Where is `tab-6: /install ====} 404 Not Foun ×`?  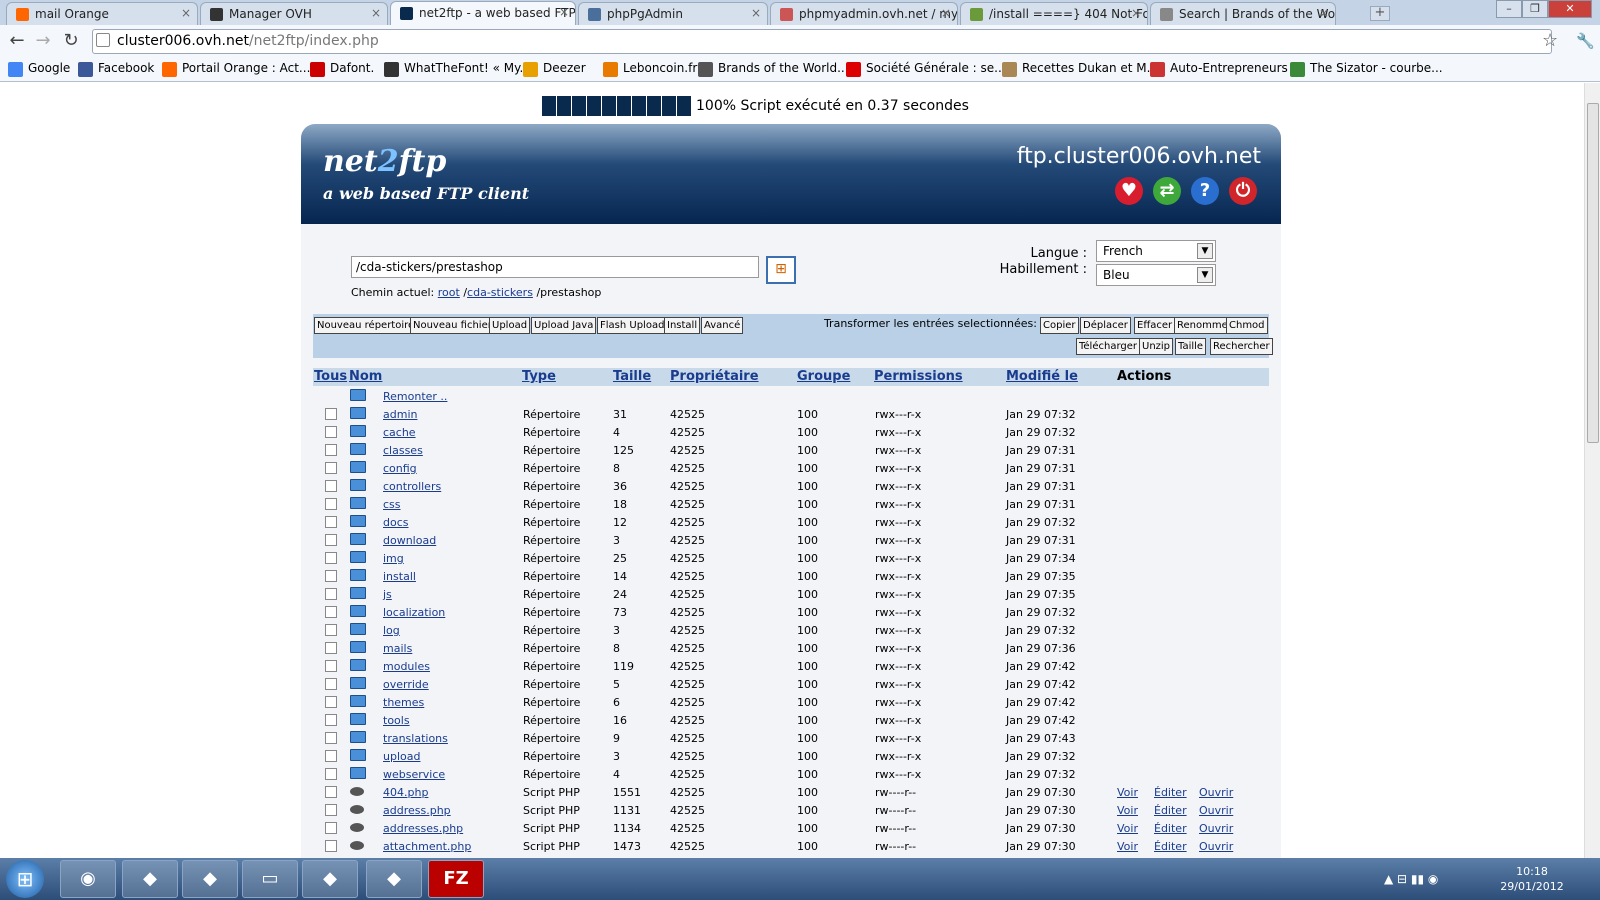 tab-6: /install ====} 404 Not Foun × is located at coordinates (1054, 13).